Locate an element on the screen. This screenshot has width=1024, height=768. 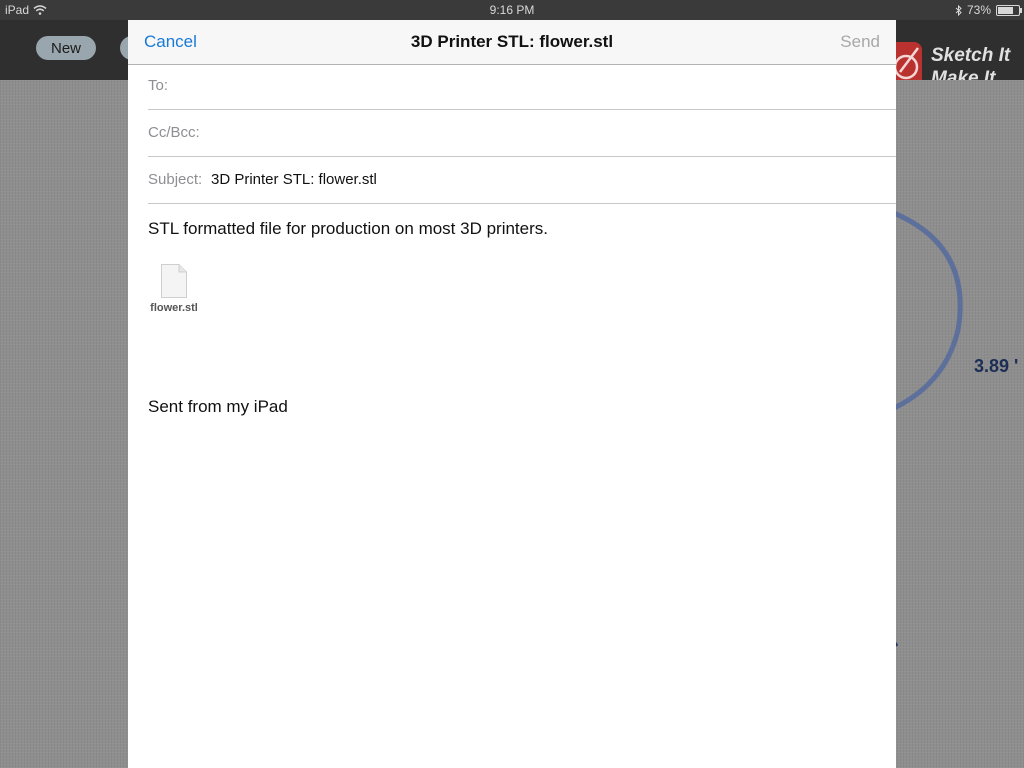
to-label: To: is located at coordinates (158, 85).